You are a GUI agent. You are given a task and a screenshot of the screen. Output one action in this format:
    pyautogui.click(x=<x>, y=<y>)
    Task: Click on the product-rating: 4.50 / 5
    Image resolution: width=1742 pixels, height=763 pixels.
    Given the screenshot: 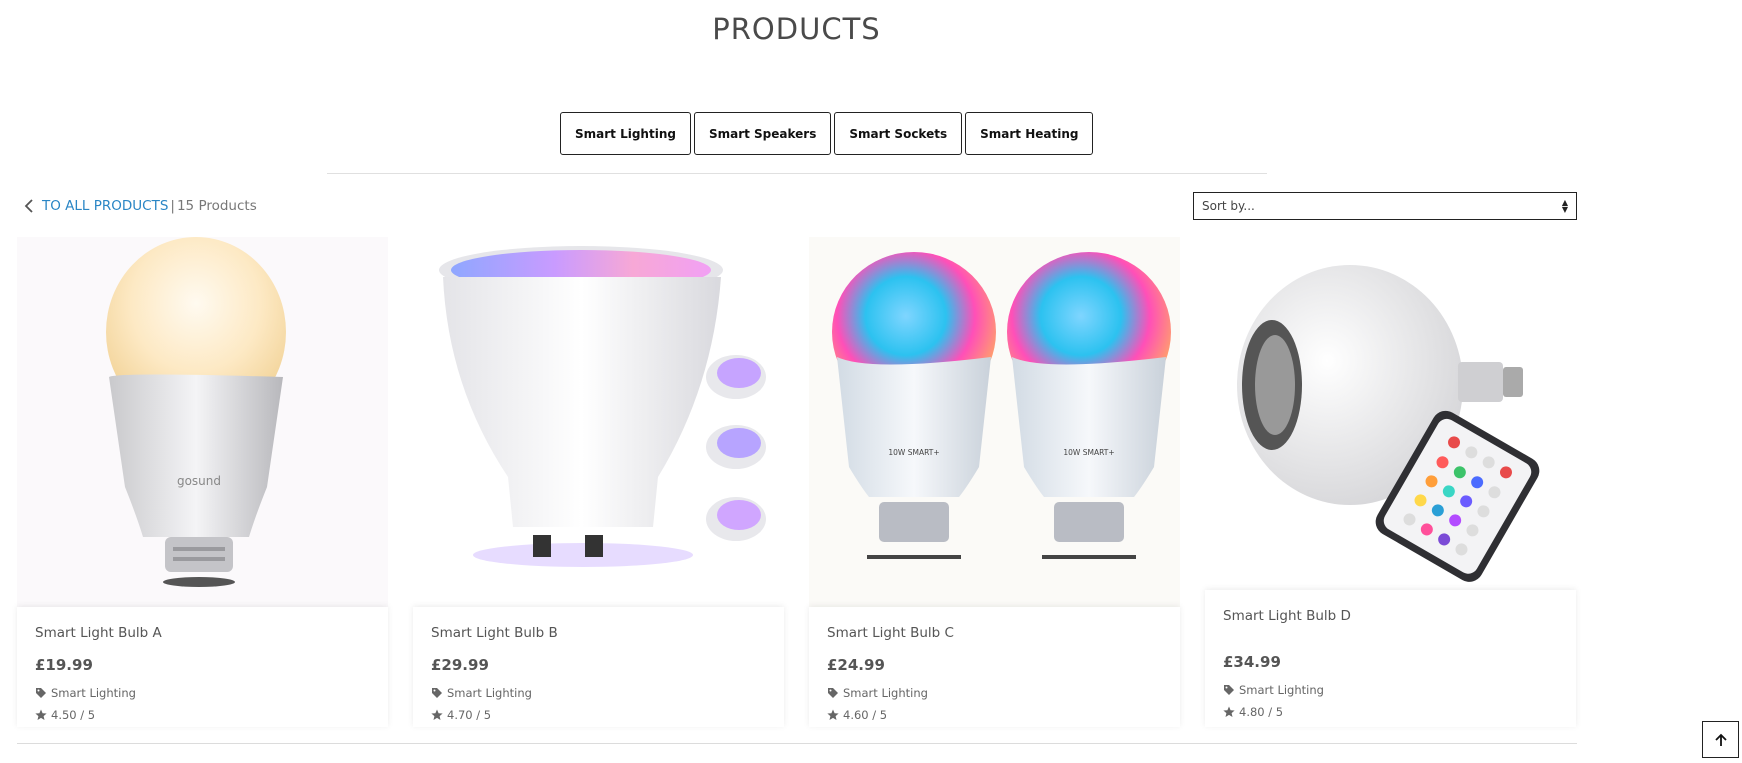 What is the action you would take?
    pyautogui.click(x=202, y=715)
    